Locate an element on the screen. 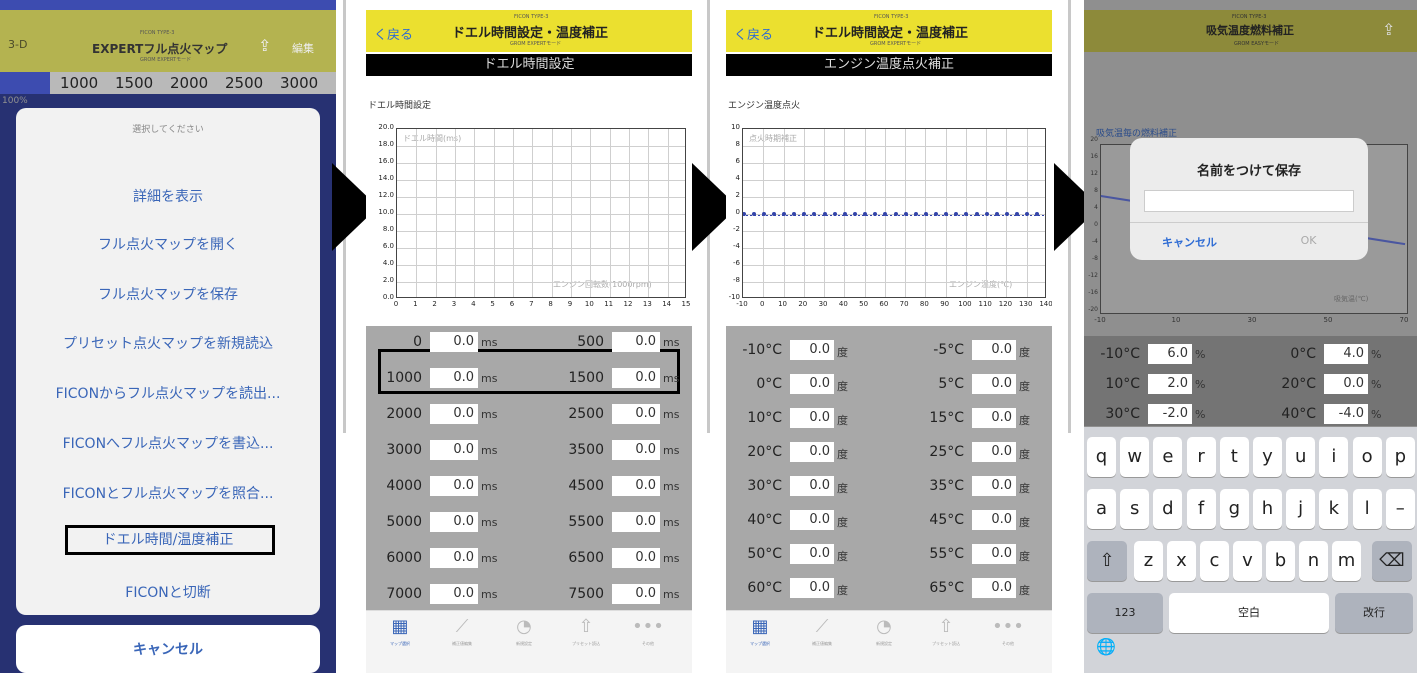  key-3: f is located at coordinates (1201, 509).